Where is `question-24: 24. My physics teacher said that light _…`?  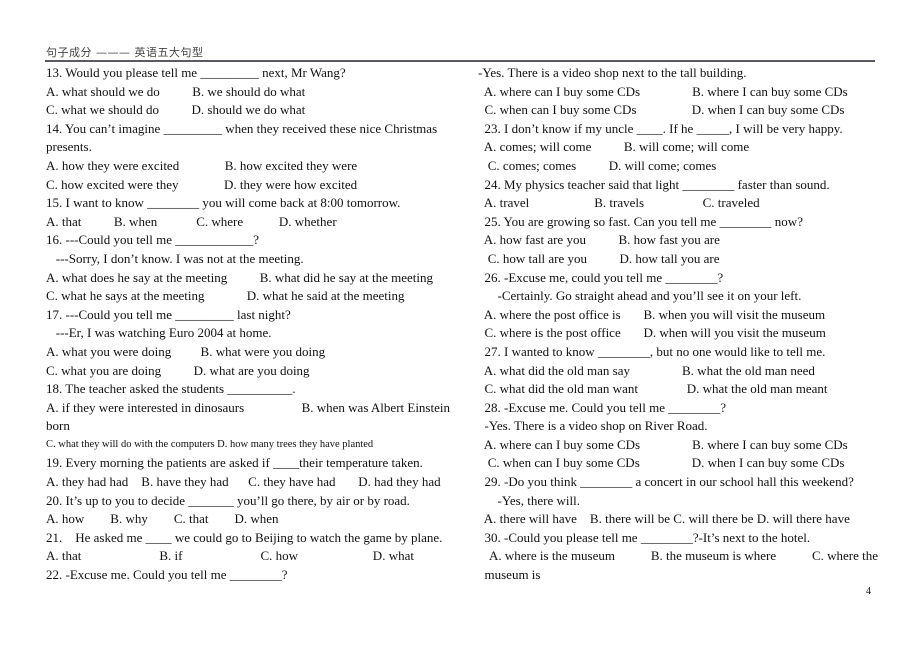
question-24: 24. My physics teacher said that light _… is located at coordinates (654, 184).